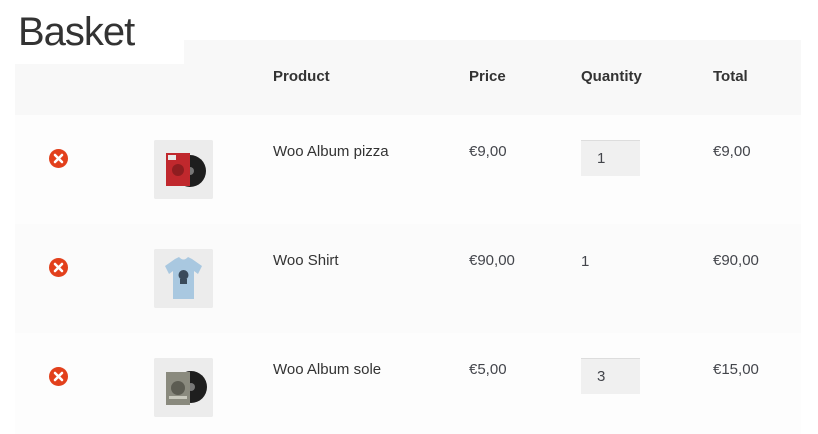 The height and width of the screenshot is (434, 818). What do you see at coordinates (487, 76) in the screenshot?
I see `header-price: Price` at bounding box center [487, 76].